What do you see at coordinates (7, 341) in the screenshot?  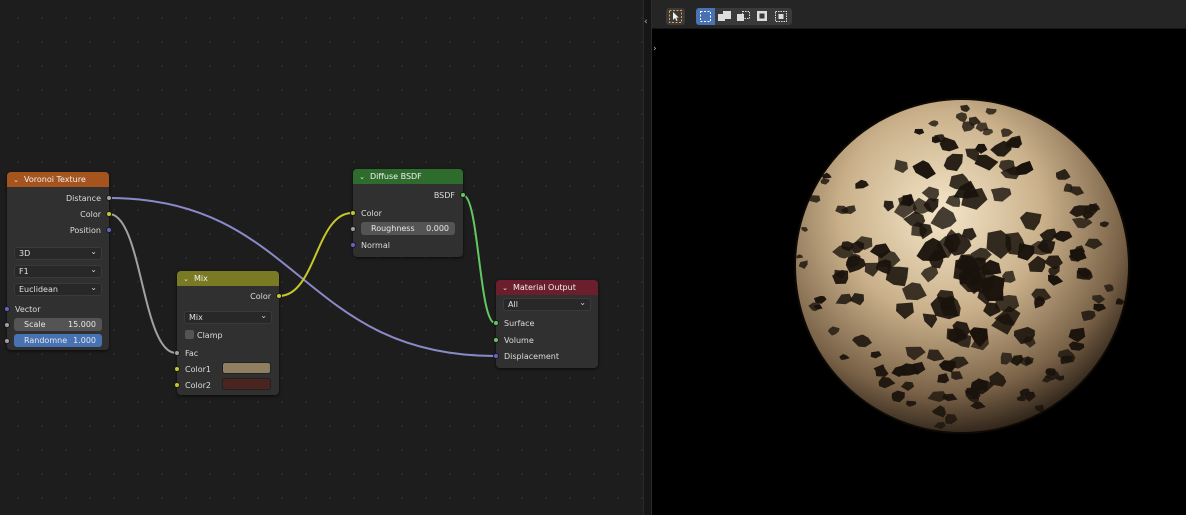 I see `socket-randomness-in` at bounding box center [7, 341].